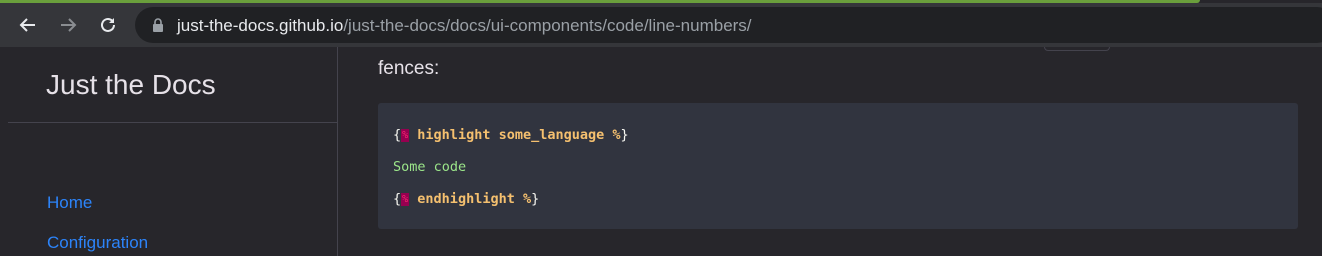  What do you see at coordinates (515, 135) in the screenshot?
I see `code-keyword: highlight some_language %` at bounding box center [515, 135].